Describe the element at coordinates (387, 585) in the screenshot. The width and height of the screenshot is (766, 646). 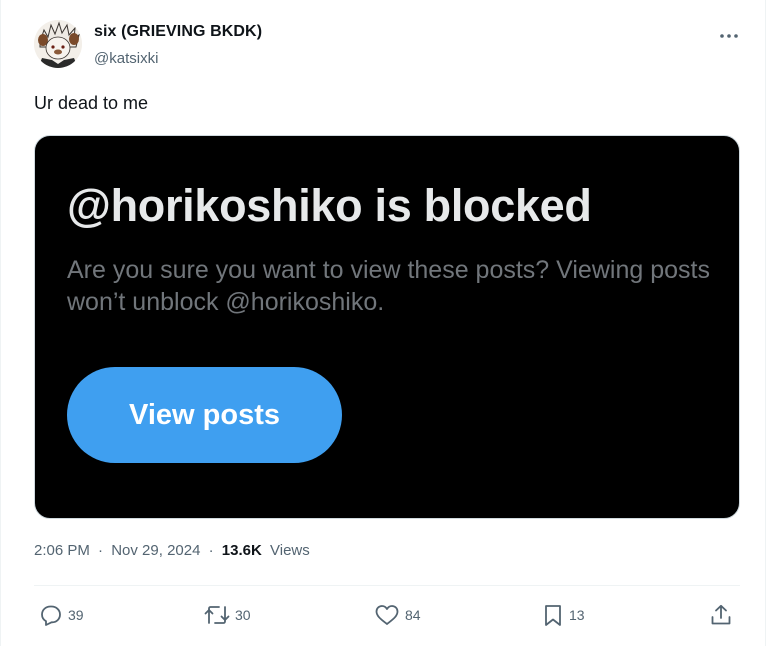
I see `divider` at that location.